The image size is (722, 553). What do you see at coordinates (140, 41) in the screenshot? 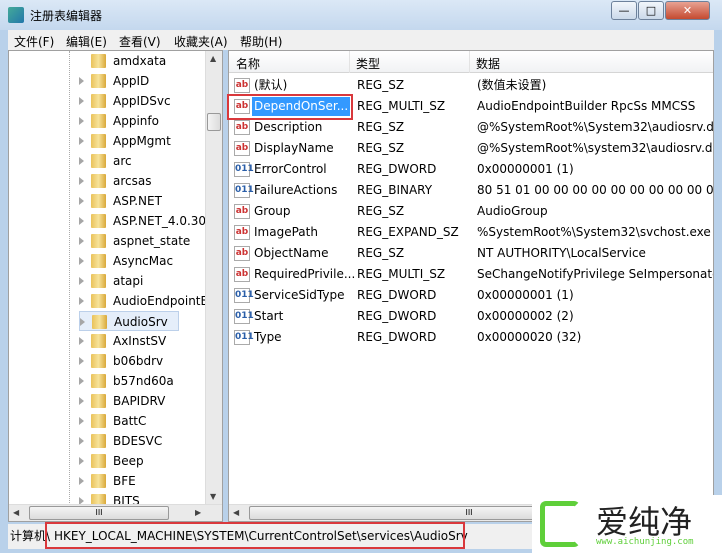
I see `menu-view: 查看(V)` at bounding box center [140, 41].